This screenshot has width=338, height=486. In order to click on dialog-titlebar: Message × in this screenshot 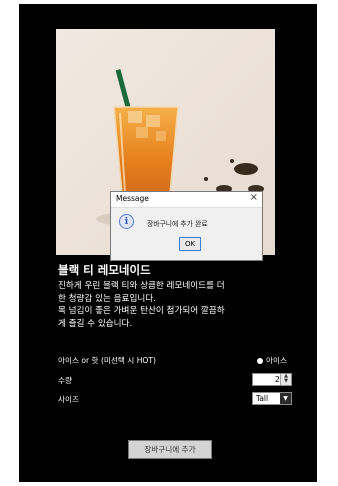, I will do `click(186, 200)`.